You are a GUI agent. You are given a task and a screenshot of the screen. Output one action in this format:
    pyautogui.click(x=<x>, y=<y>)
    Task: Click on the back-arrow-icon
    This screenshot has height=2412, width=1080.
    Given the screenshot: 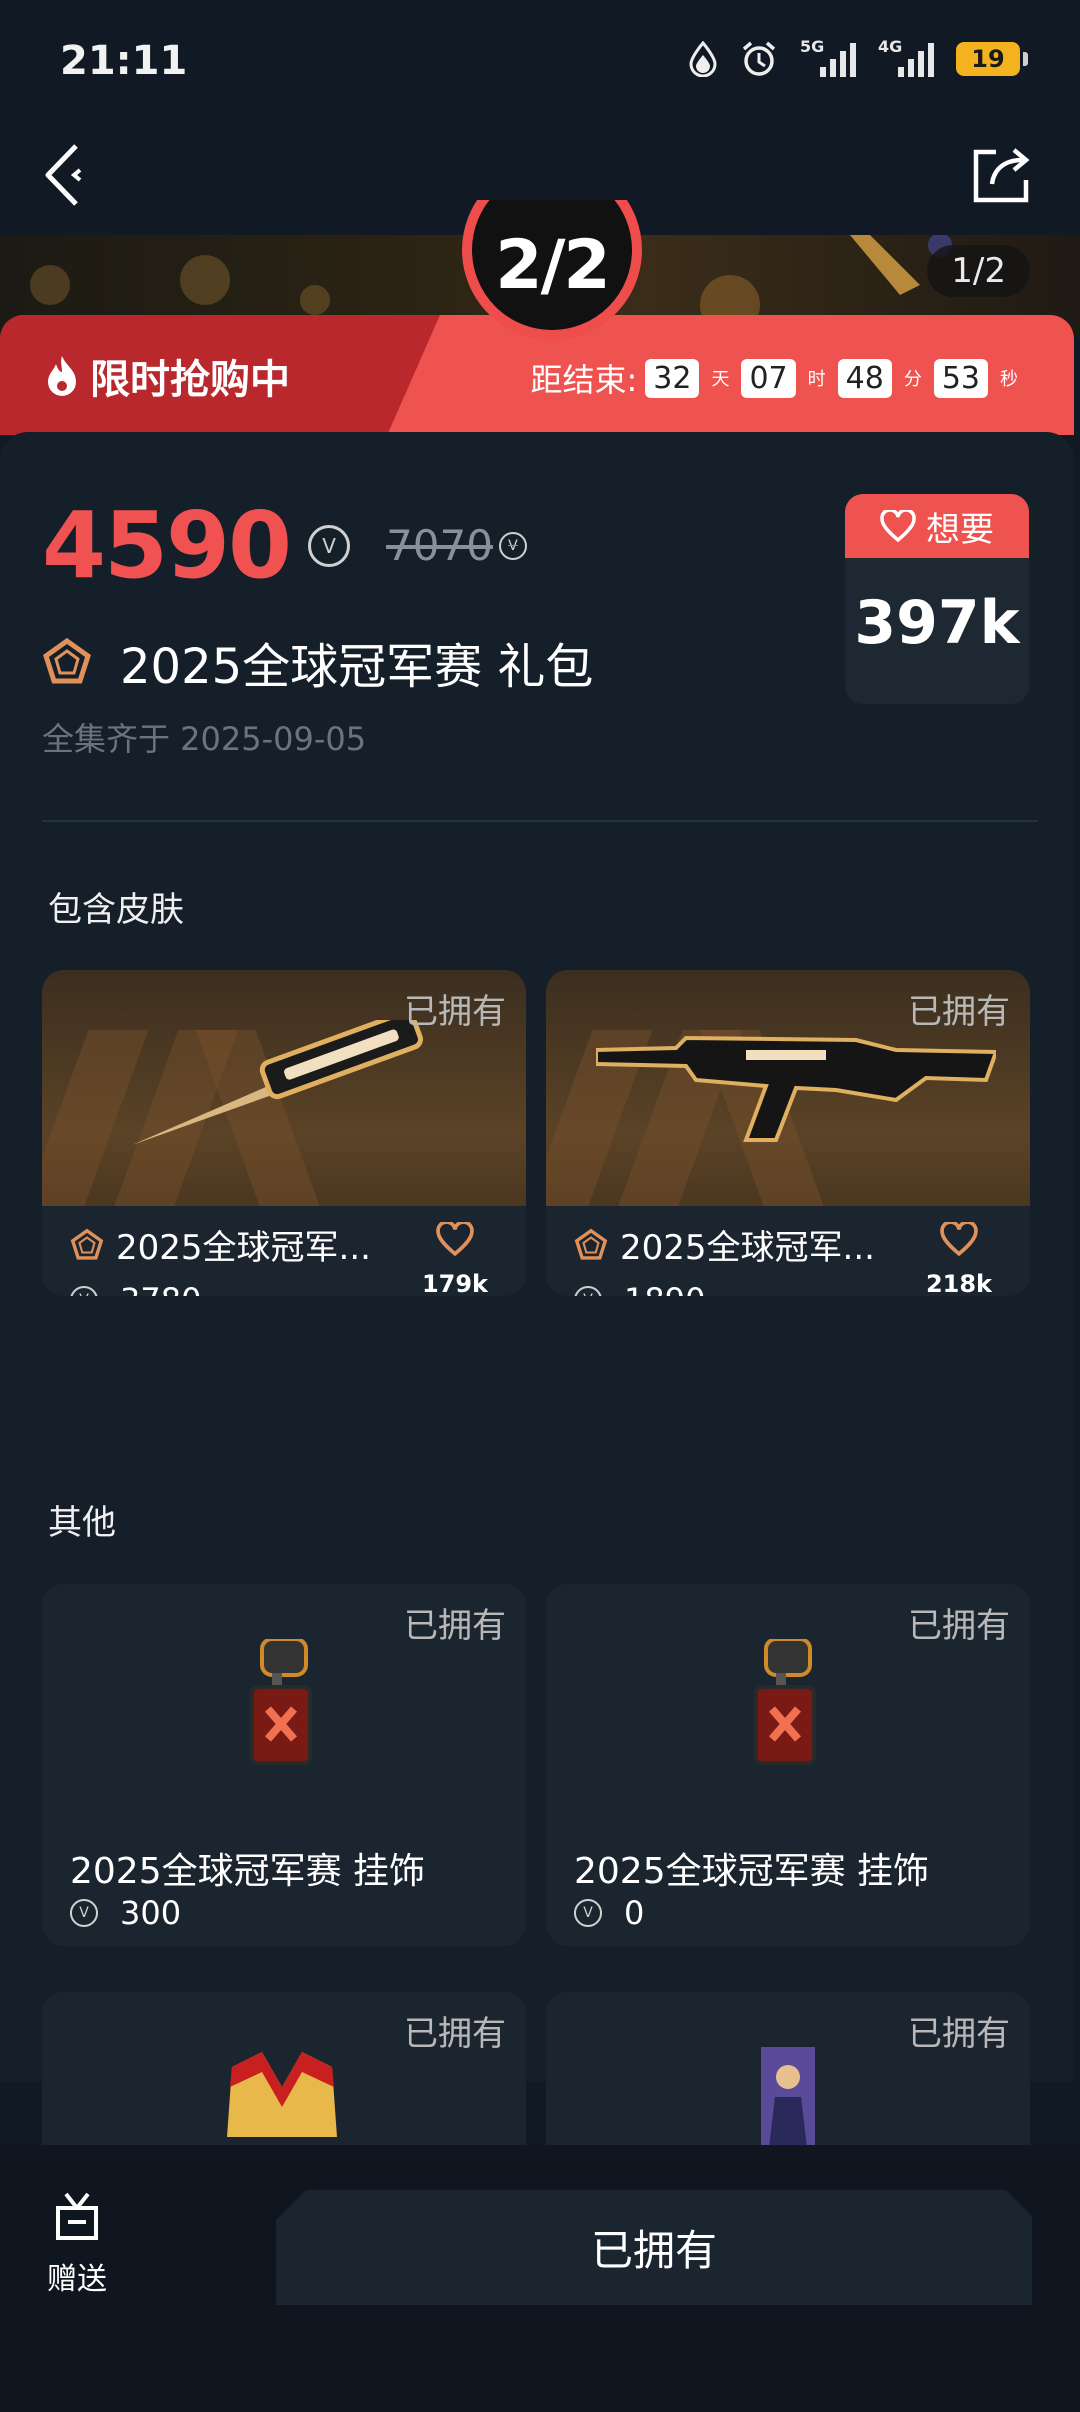 What is the action you would take?
    pyautogui.click(x=63, y=175)
    